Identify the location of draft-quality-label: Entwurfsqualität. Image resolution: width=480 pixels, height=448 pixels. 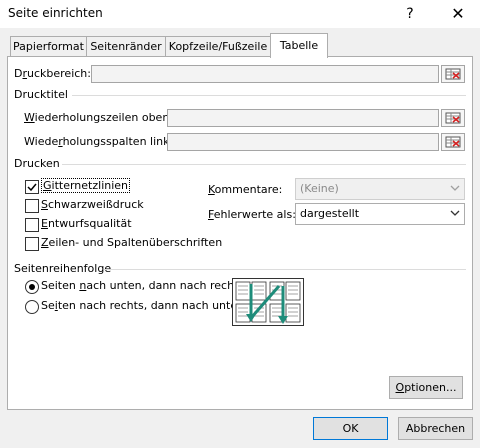
(86, 223).